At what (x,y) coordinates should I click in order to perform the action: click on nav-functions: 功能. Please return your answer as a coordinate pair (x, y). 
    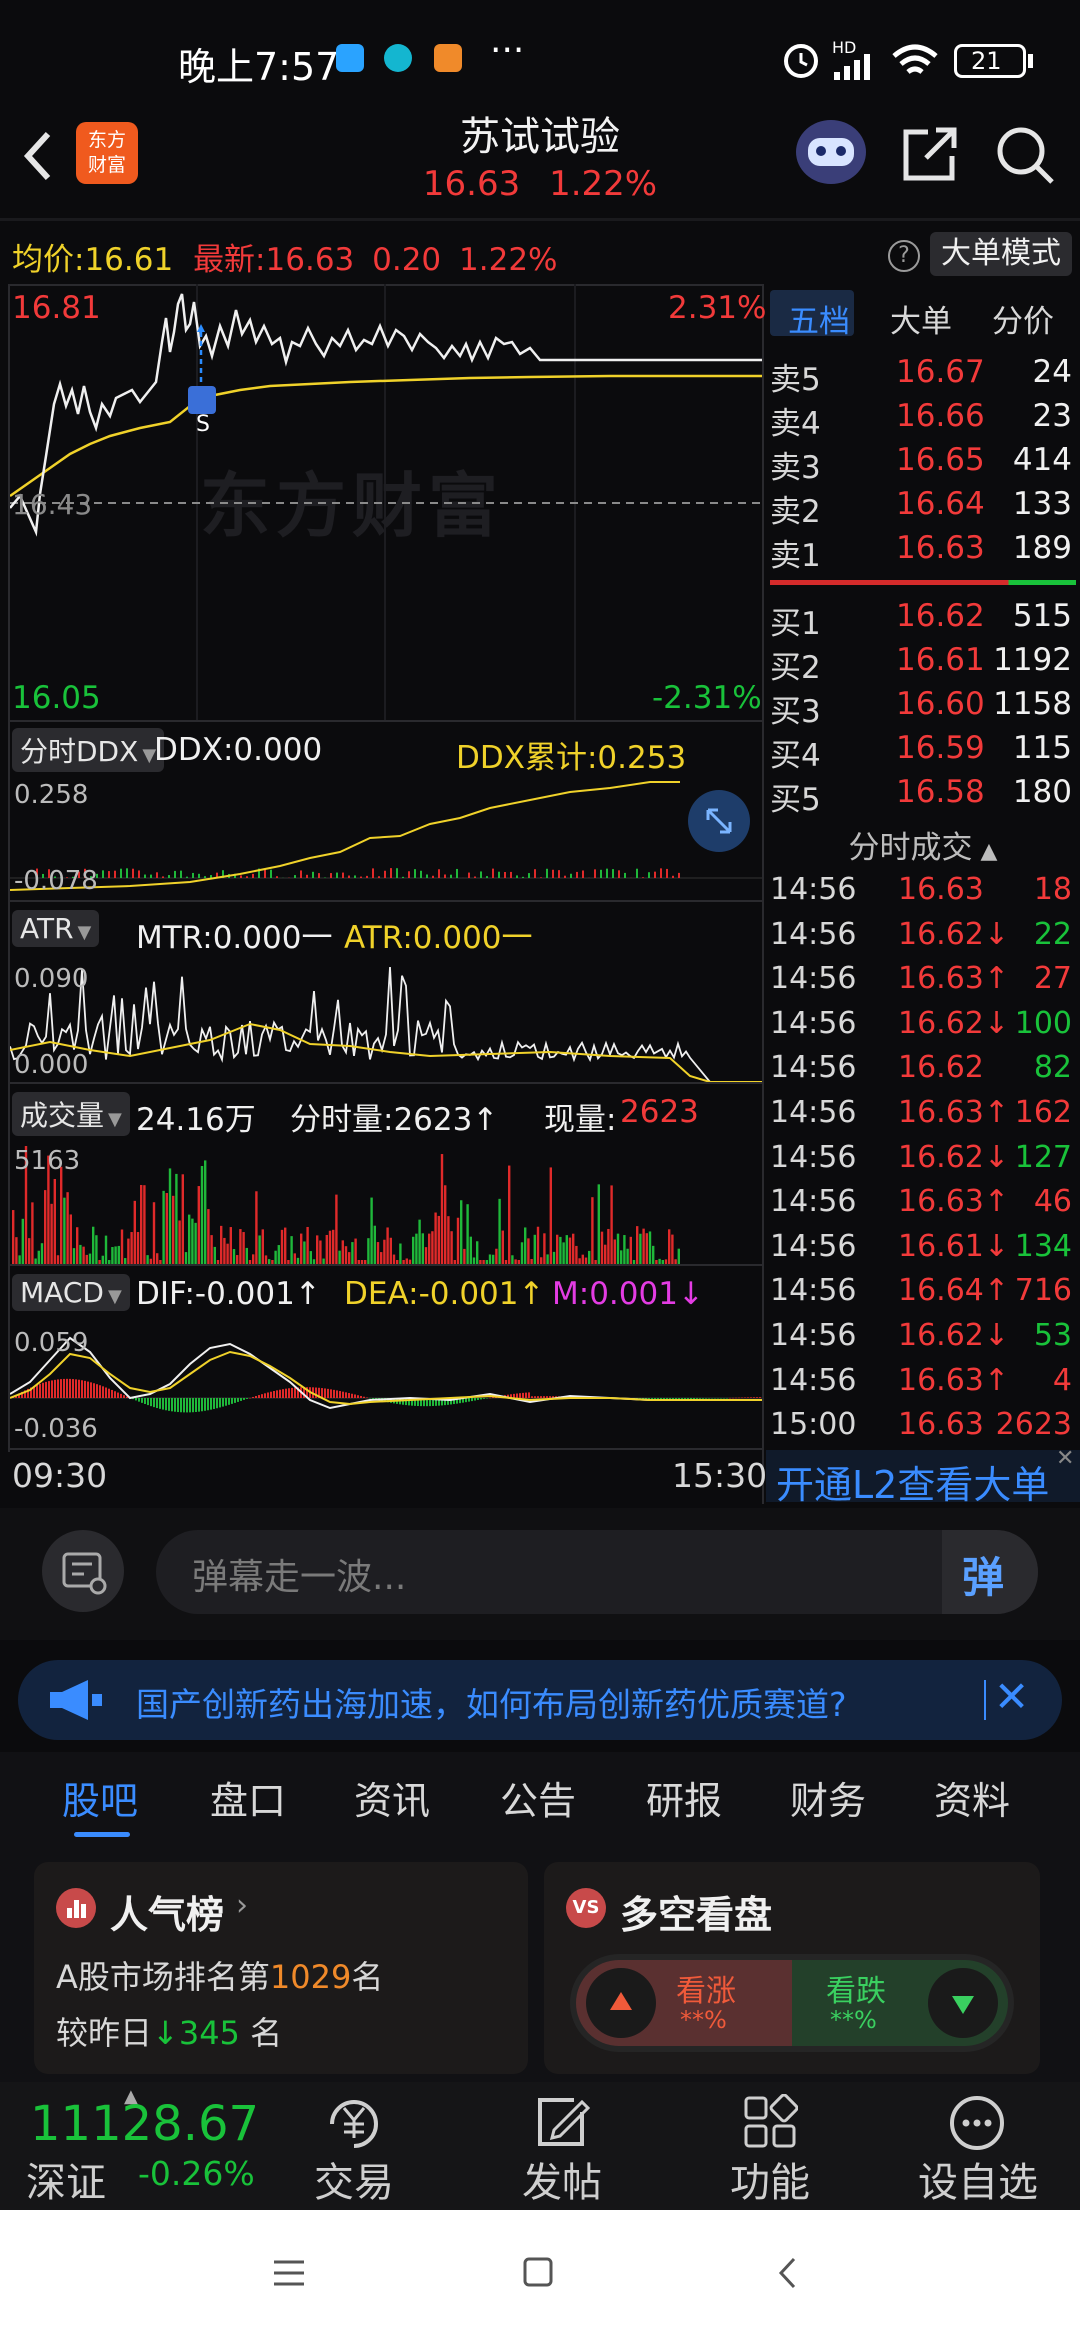
    Looking at the image, I should click on (770, 2179).